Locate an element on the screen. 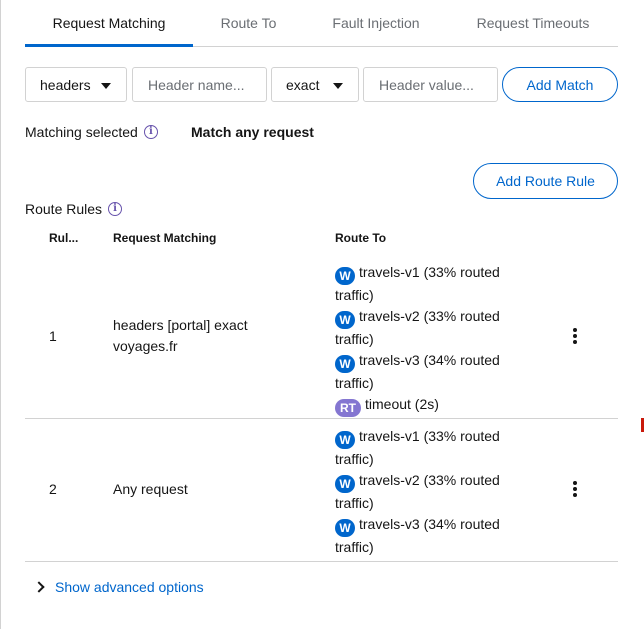  route-rules-label: Route Rules i is located at coordinates (74, 209).